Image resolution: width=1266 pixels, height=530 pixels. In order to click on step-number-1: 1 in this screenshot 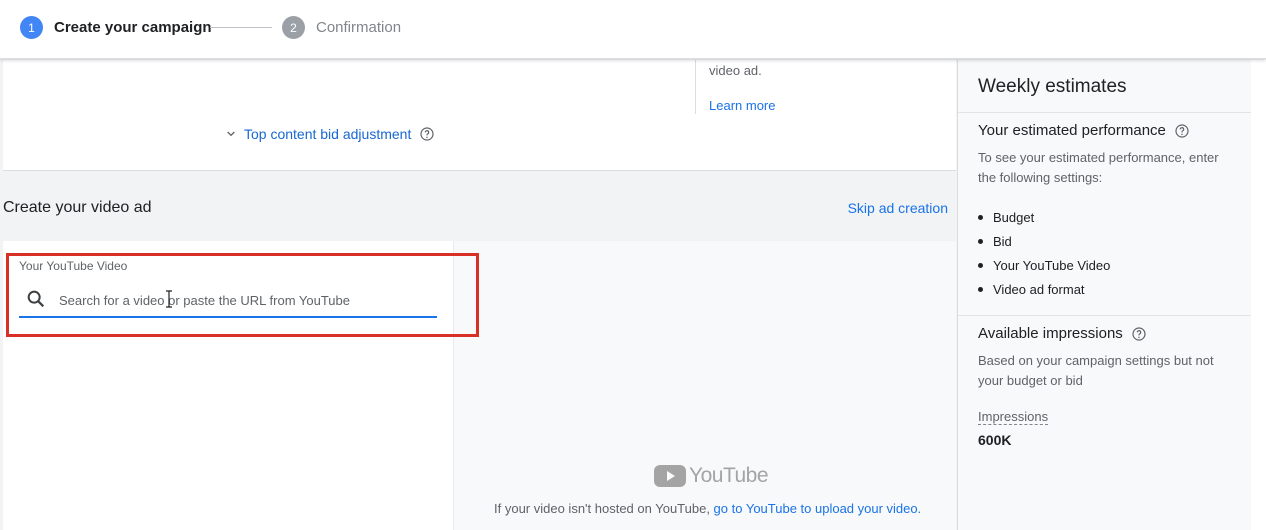, I will do `click(31, 27)`.